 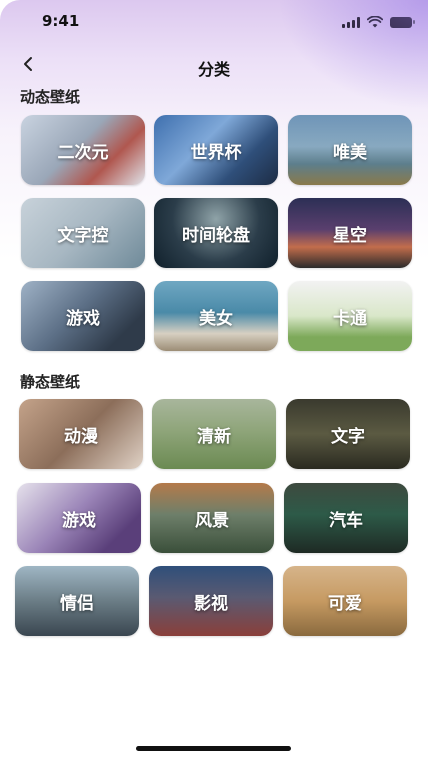 I want to click on signal-icon, so click(x=351, y=22).